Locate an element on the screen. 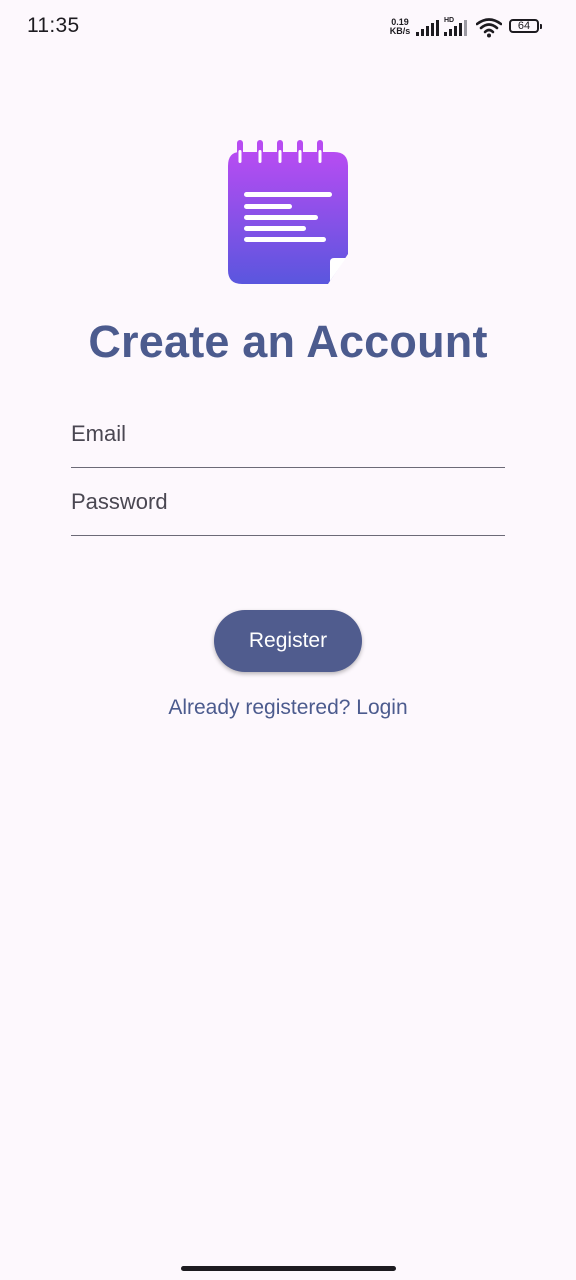 The height and width of the screenshot is (1280, 576). password-input is located at coordinates (288, 502).